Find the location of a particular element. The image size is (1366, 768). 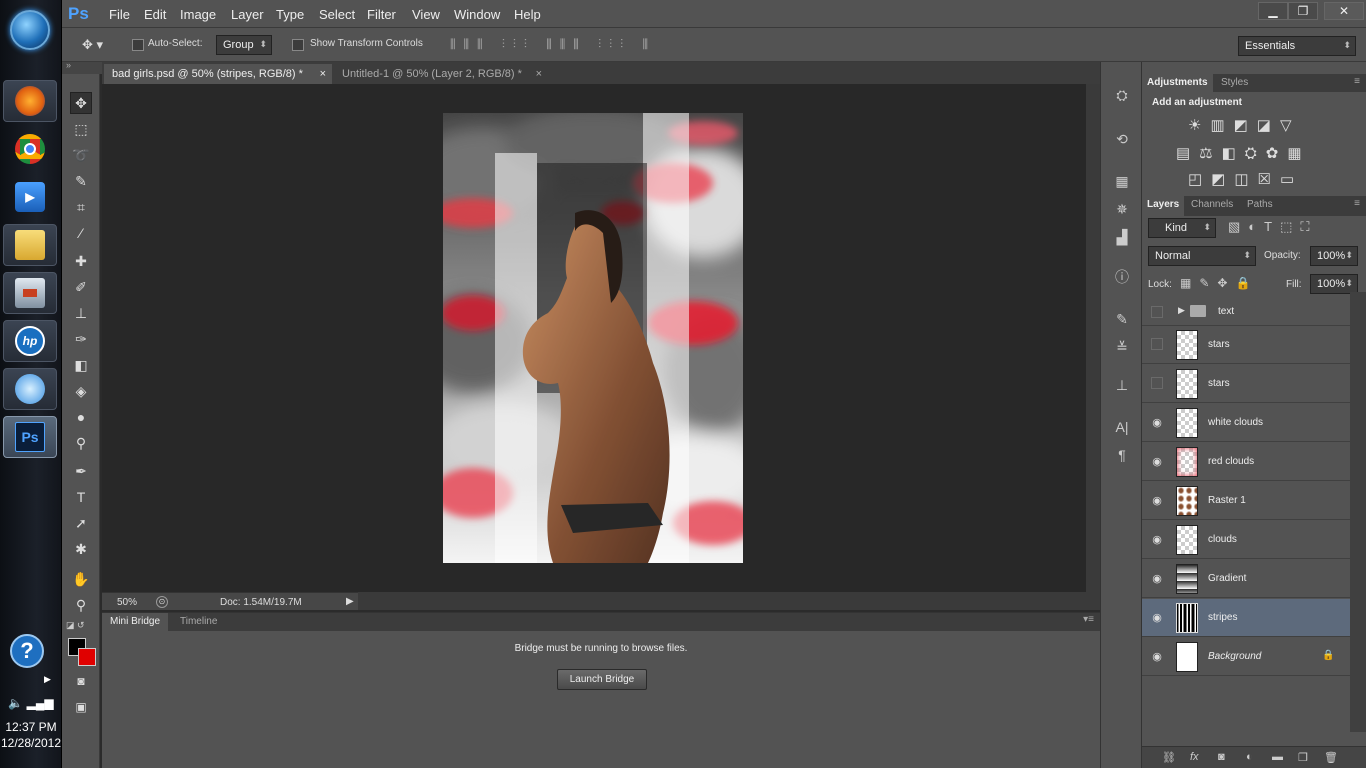

crop-tool-icon: ⌗ is located at coordinates (81, 207).